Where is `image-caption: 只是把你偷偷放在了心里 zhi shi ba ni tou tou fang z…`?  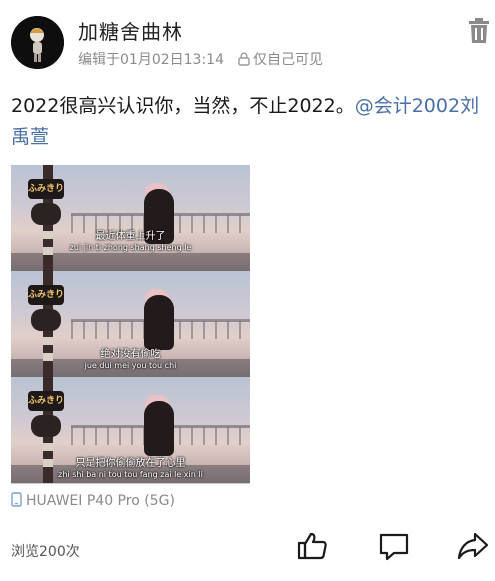
image-caption: 只是把你偷偷放在了心里 zhi shi ba ni tou tou fang z… is located at coordinates (130, 469).